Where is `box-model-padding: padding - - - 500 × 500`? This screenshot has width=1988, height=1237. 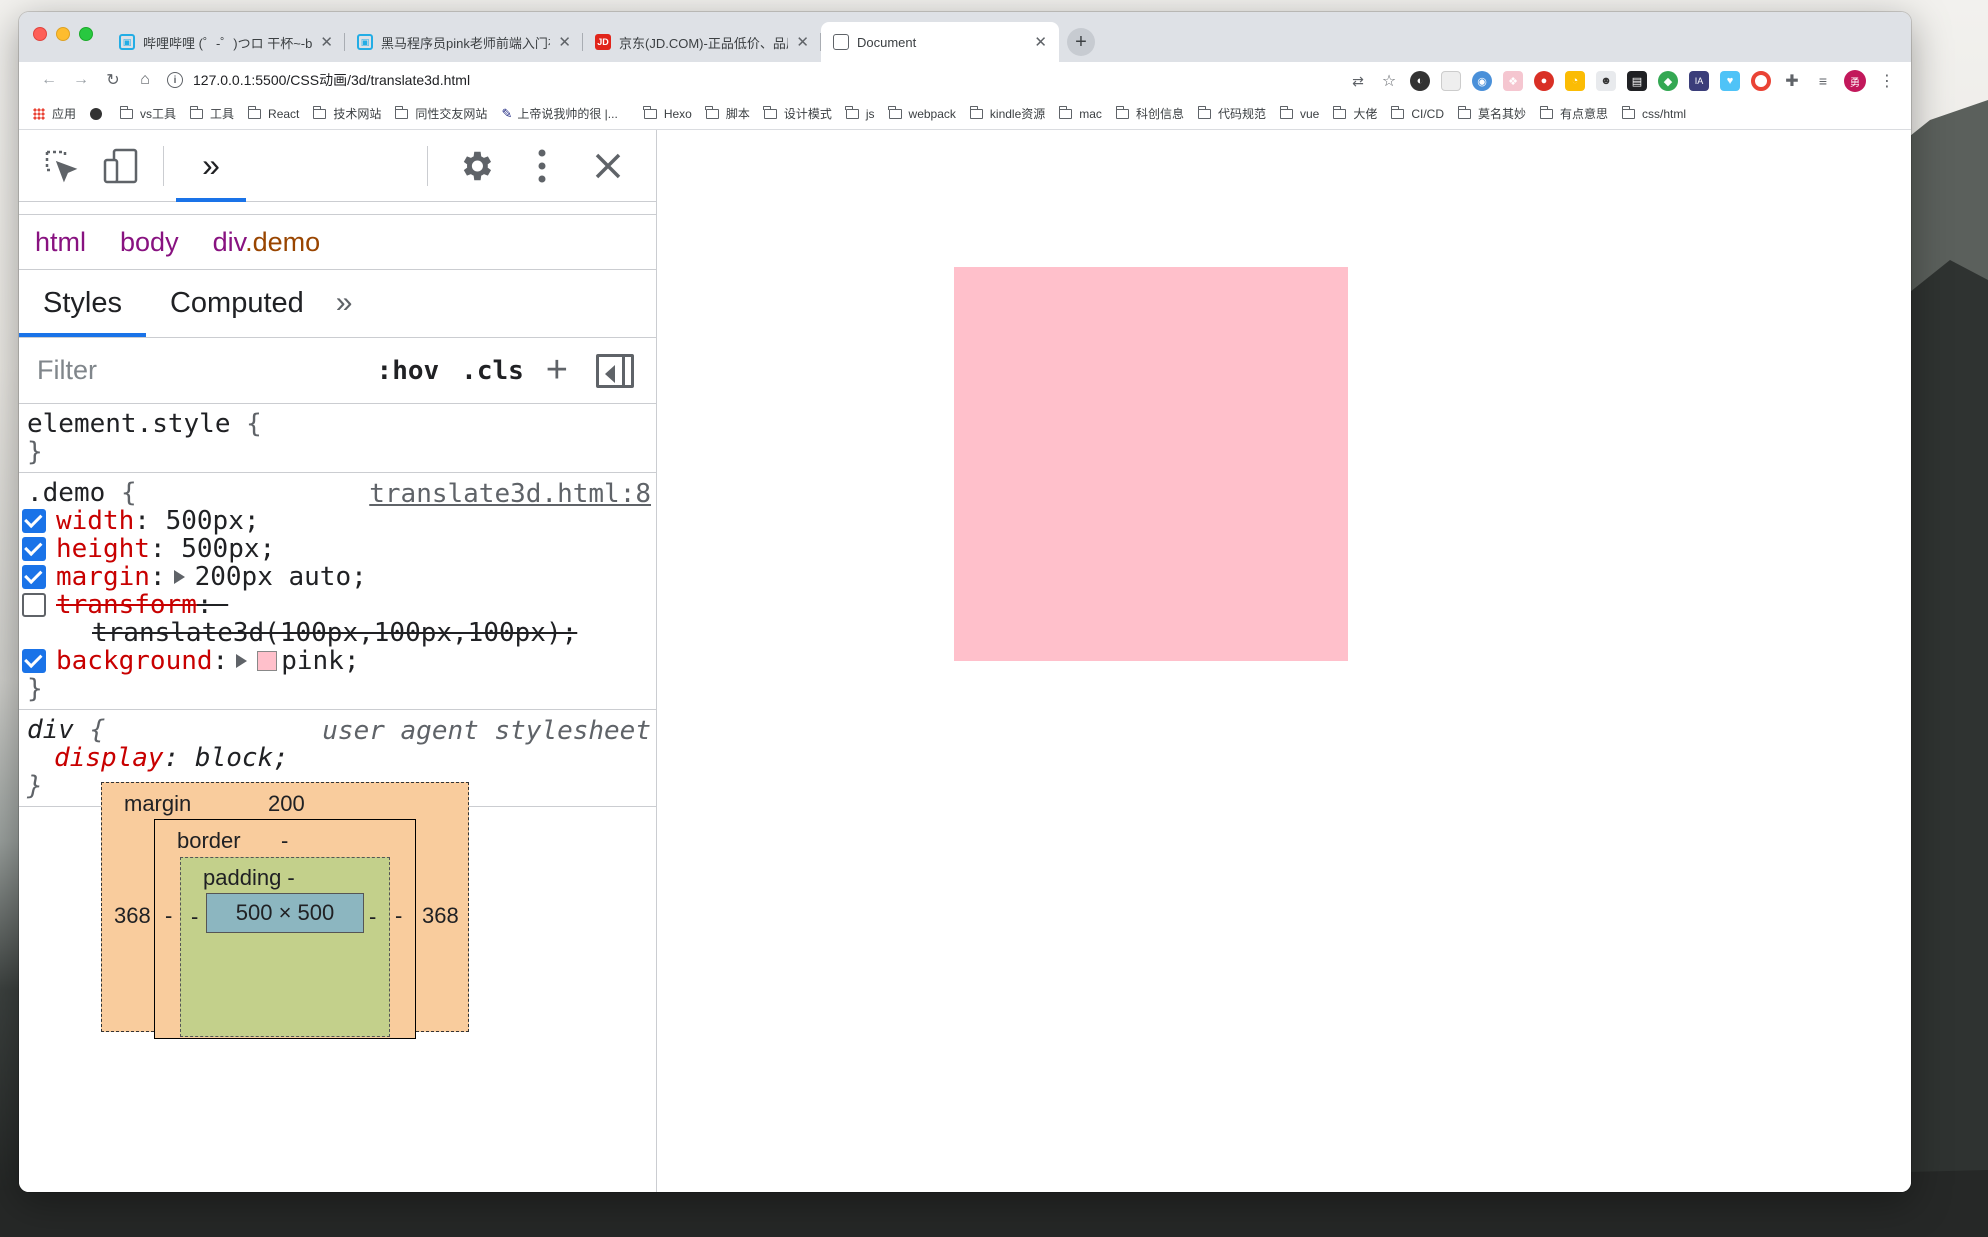 box-model-padding: padding - - - 500 × 500 is located at coordinates (285, 947).